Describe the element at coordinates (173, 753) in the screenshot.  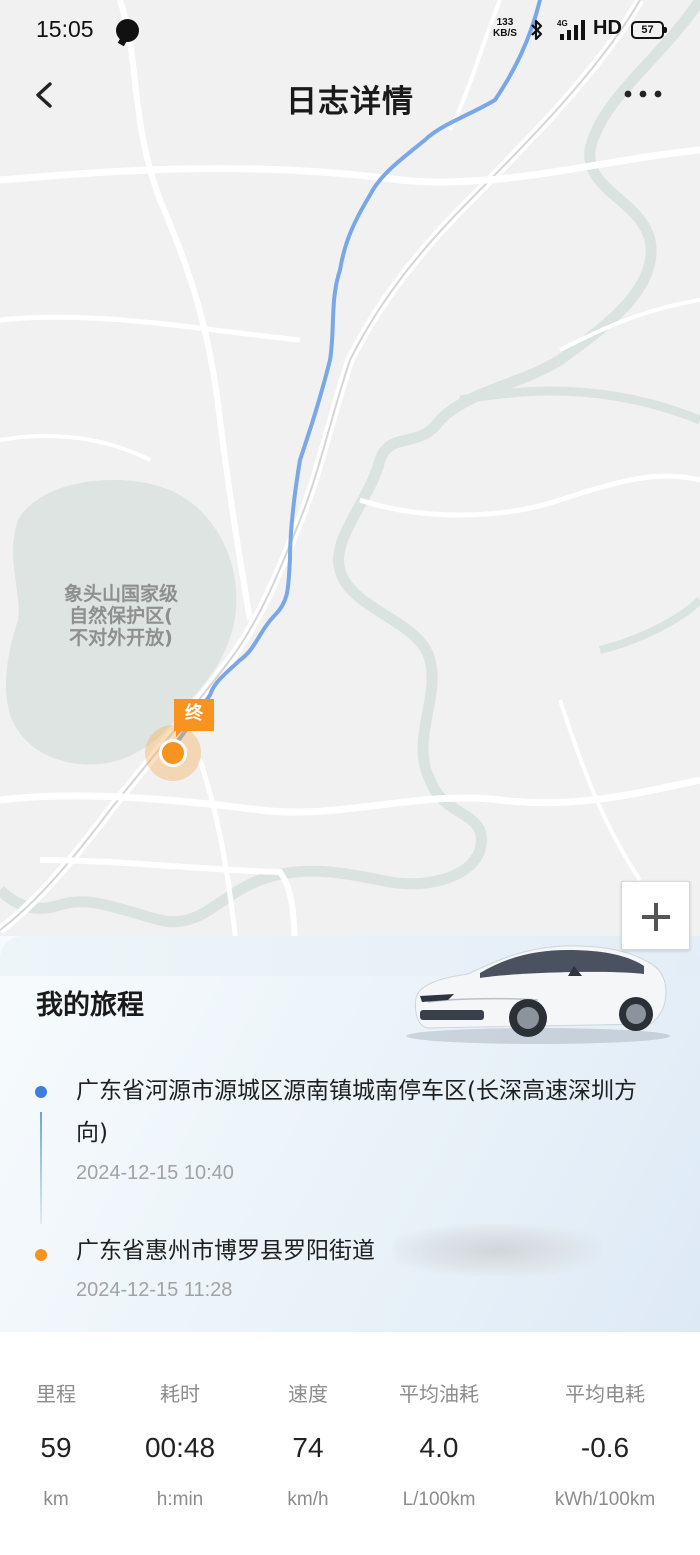
I see `end-location-marker` at that location.